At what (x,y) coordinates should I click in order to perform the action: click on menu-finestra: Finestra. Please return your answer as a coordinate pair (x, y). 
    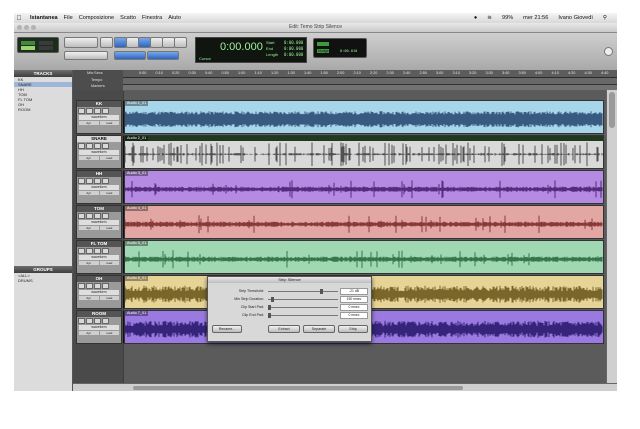
    Looking at the image, I should click on (152, 18).